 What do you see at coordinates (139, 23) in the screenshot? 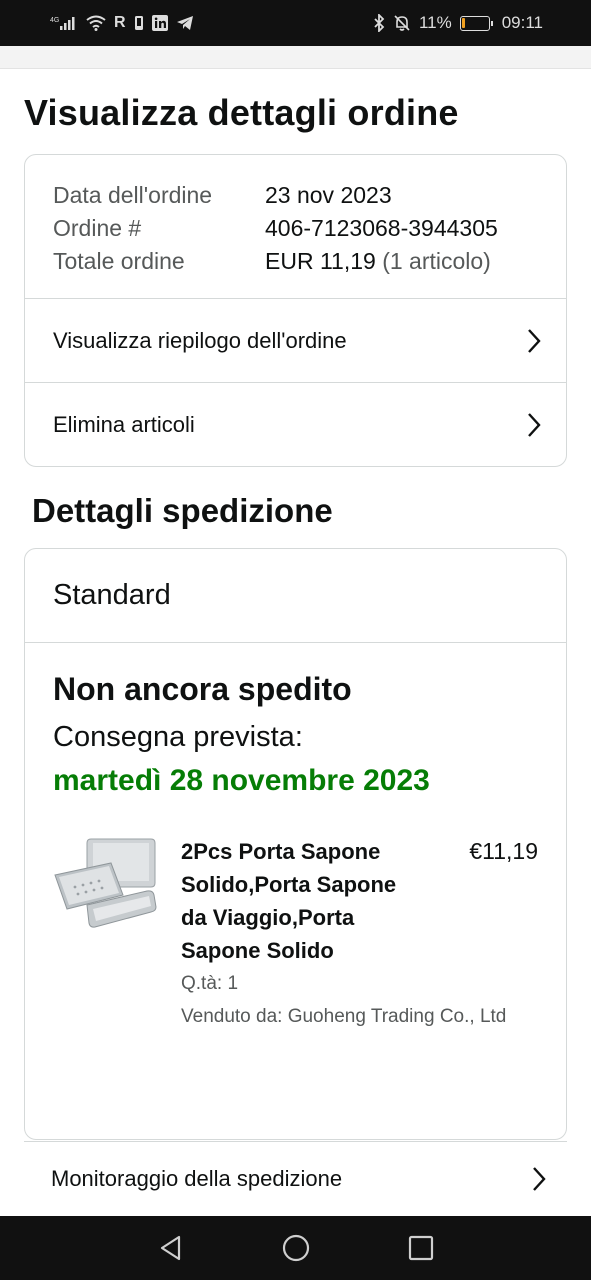
I see `phone-icon` at bounding box center [139, 23].